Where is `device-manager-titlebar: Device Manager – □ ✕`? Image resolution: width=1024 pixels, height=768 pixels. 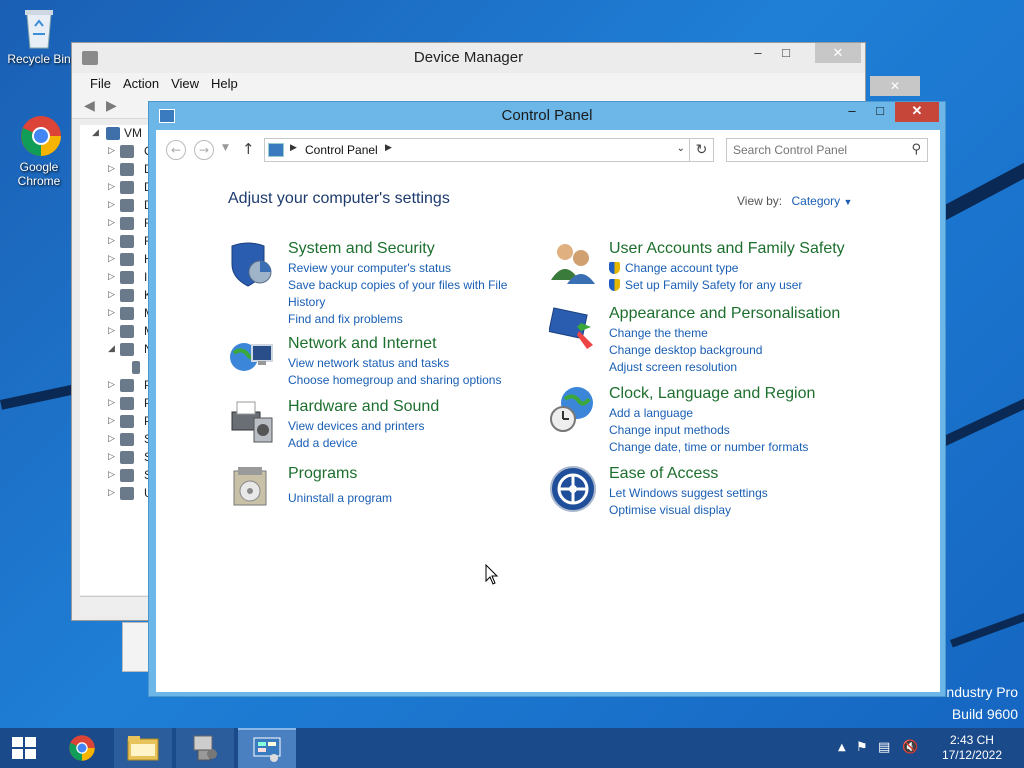 device-manager-titlebar: Device Manager – □ ✕ is located at coordinates (468, 58).